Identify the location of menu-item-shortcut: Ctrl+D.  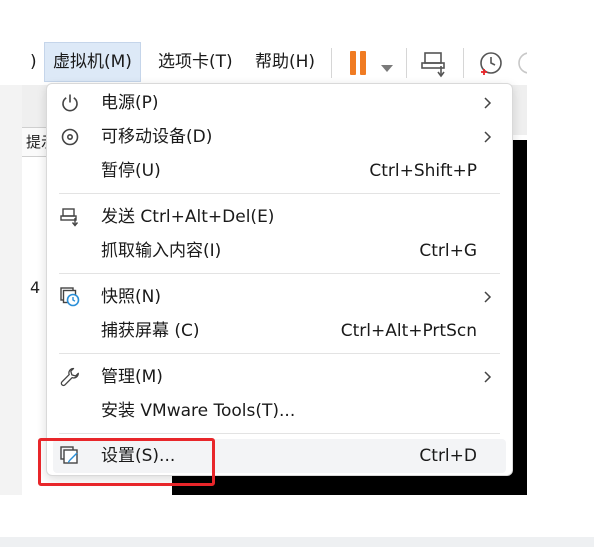
(448, 456).